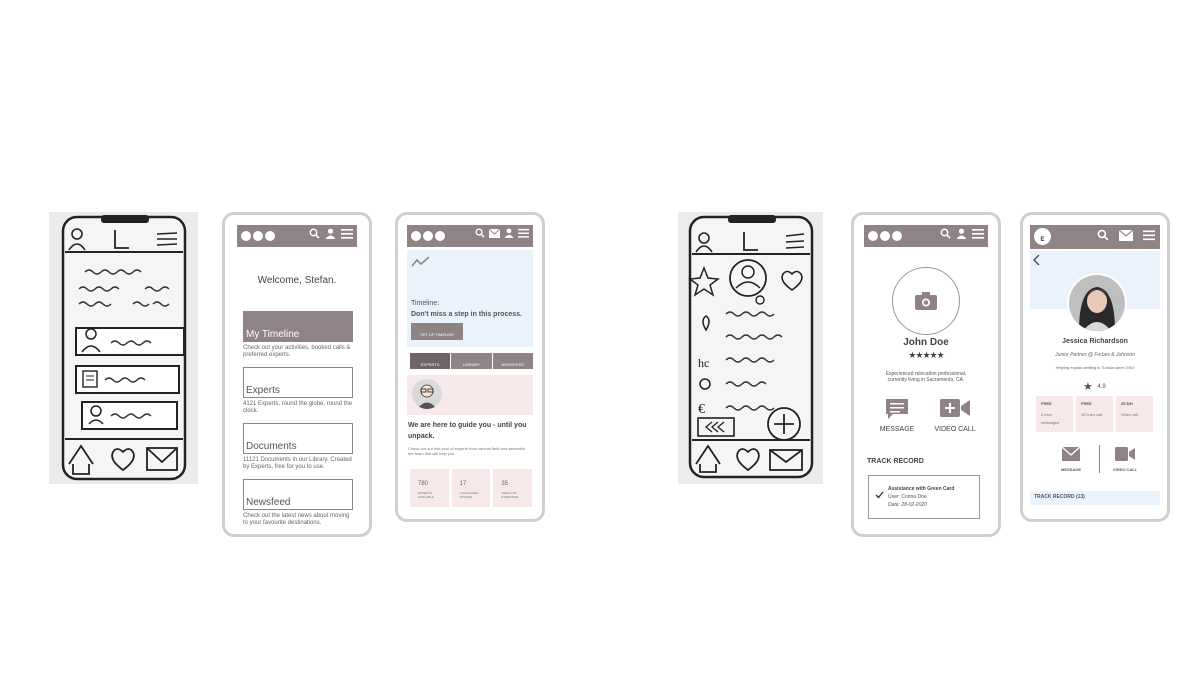 The width and height of the screenshot is (1200, 675). I want to click on sketch-phone-drawing: hc €, so click(751, 347).